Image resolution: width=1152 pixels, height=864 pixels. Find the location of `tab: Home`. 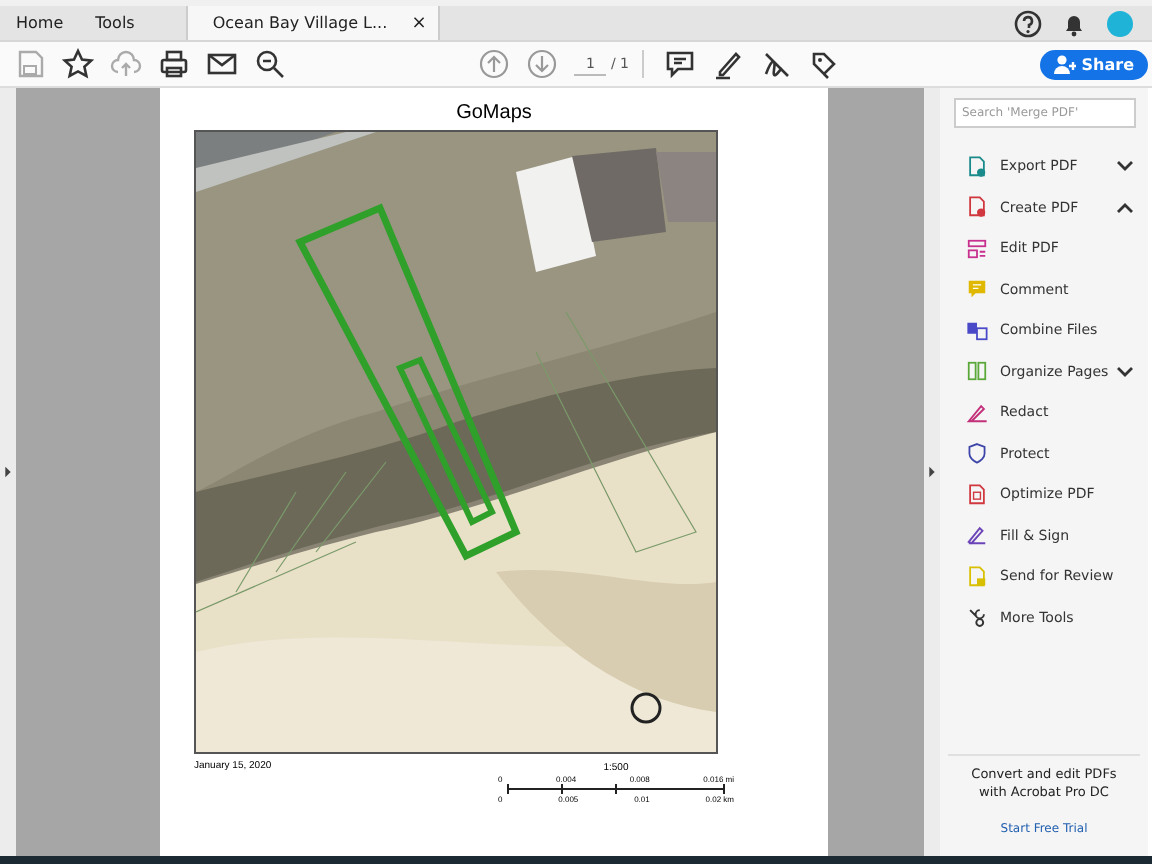

tab: Home is located at coordinates (40, 23).